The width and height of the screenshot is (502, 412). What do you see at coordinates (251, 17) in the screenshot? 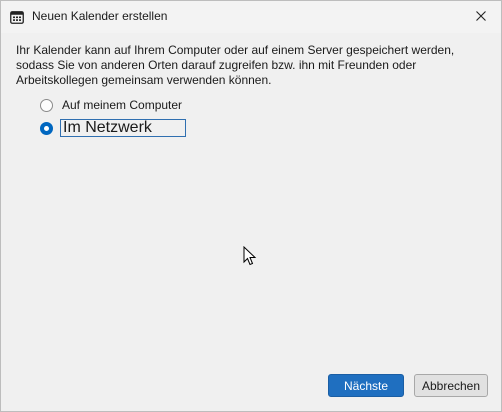
I see `title-bar: Neuen Kalender erstellen` at bounding box center [251, 17].